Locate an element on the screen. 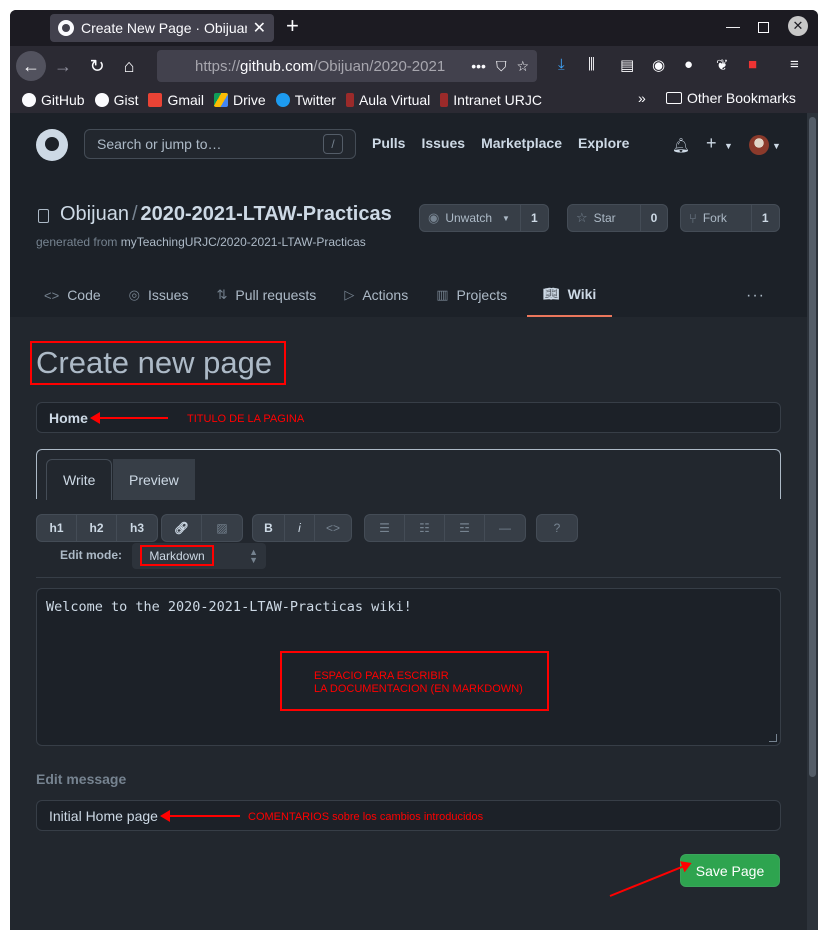 The height and width of the screenshot is (943, 827). repo-owner-link: Obijuan is located at coordinates (94, 214).